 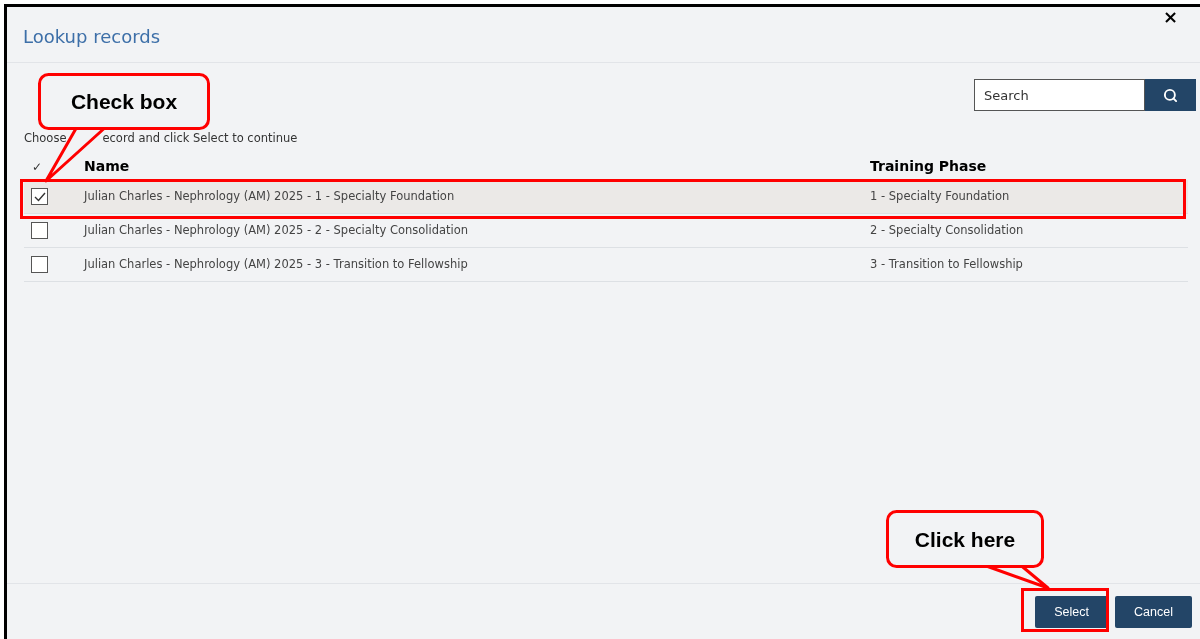 What do you see at coordinates (45, 138) in the screenshot?
I see `instruction-text: Choose` at bounding box center [45, 138].